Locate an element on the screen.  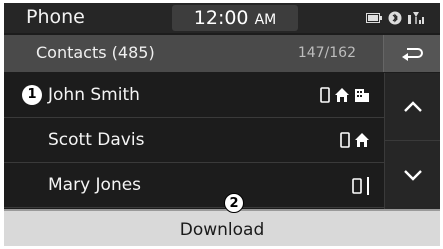
download-button: Download is located at coordinates (222, 227).